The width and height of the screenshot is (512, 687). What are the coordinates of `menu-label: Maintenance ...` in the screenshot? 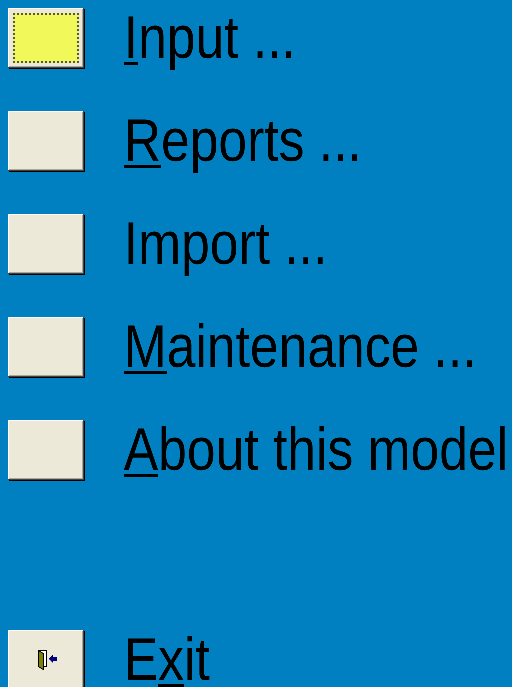 It's located at (300, 347).